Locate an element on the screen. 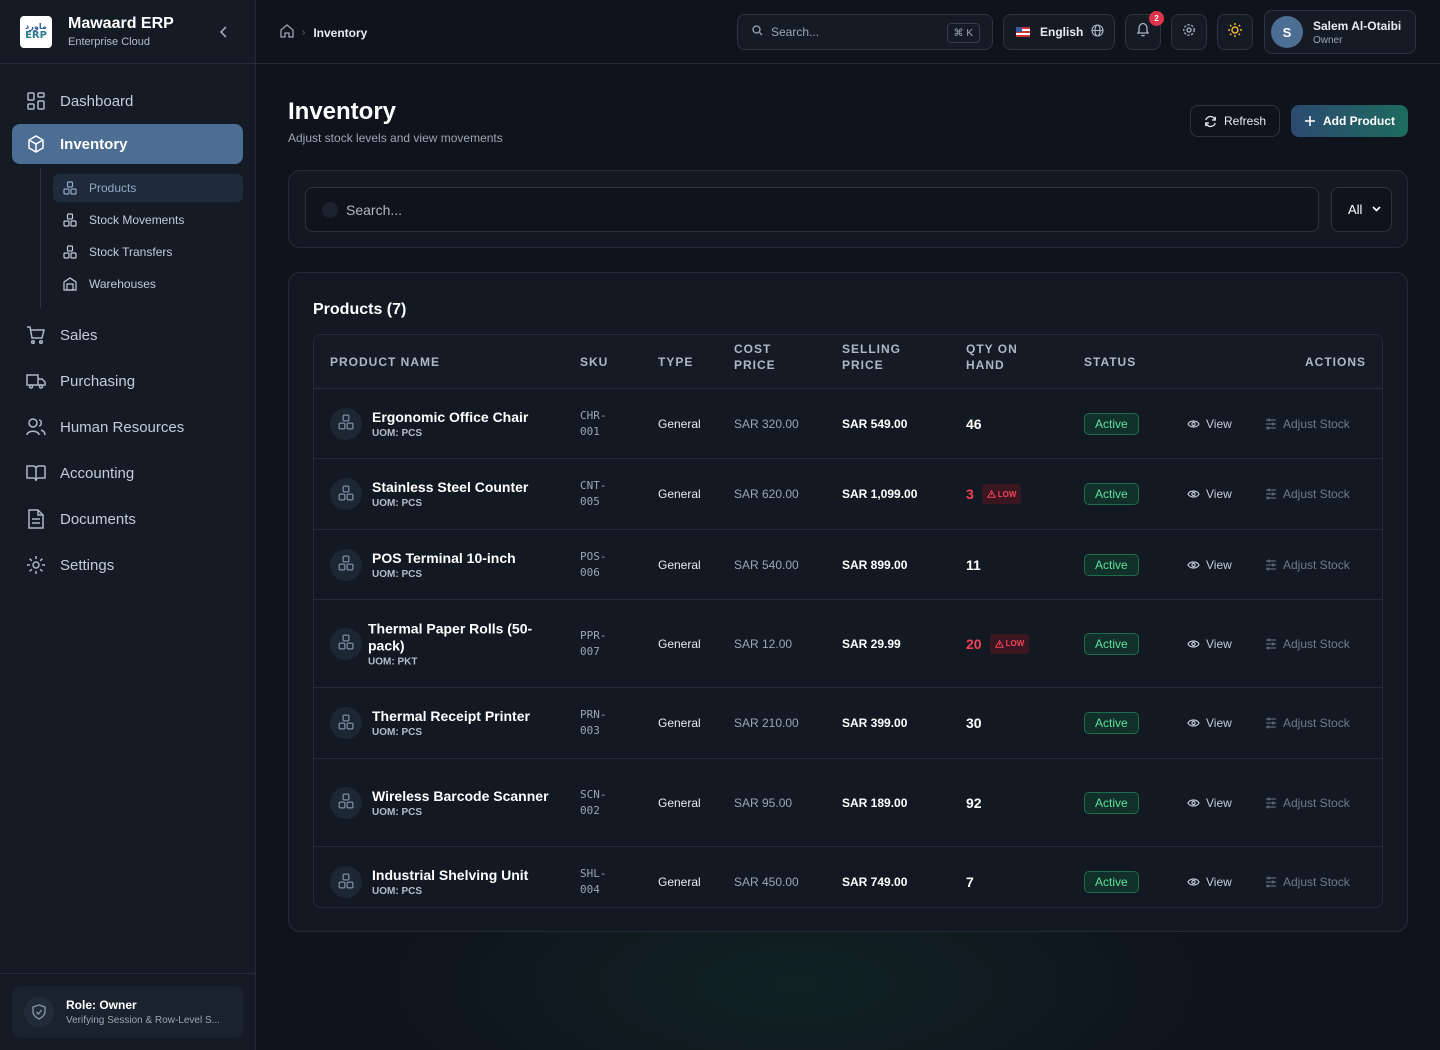  header-sku: SKU is located at coordinates (594, 361).